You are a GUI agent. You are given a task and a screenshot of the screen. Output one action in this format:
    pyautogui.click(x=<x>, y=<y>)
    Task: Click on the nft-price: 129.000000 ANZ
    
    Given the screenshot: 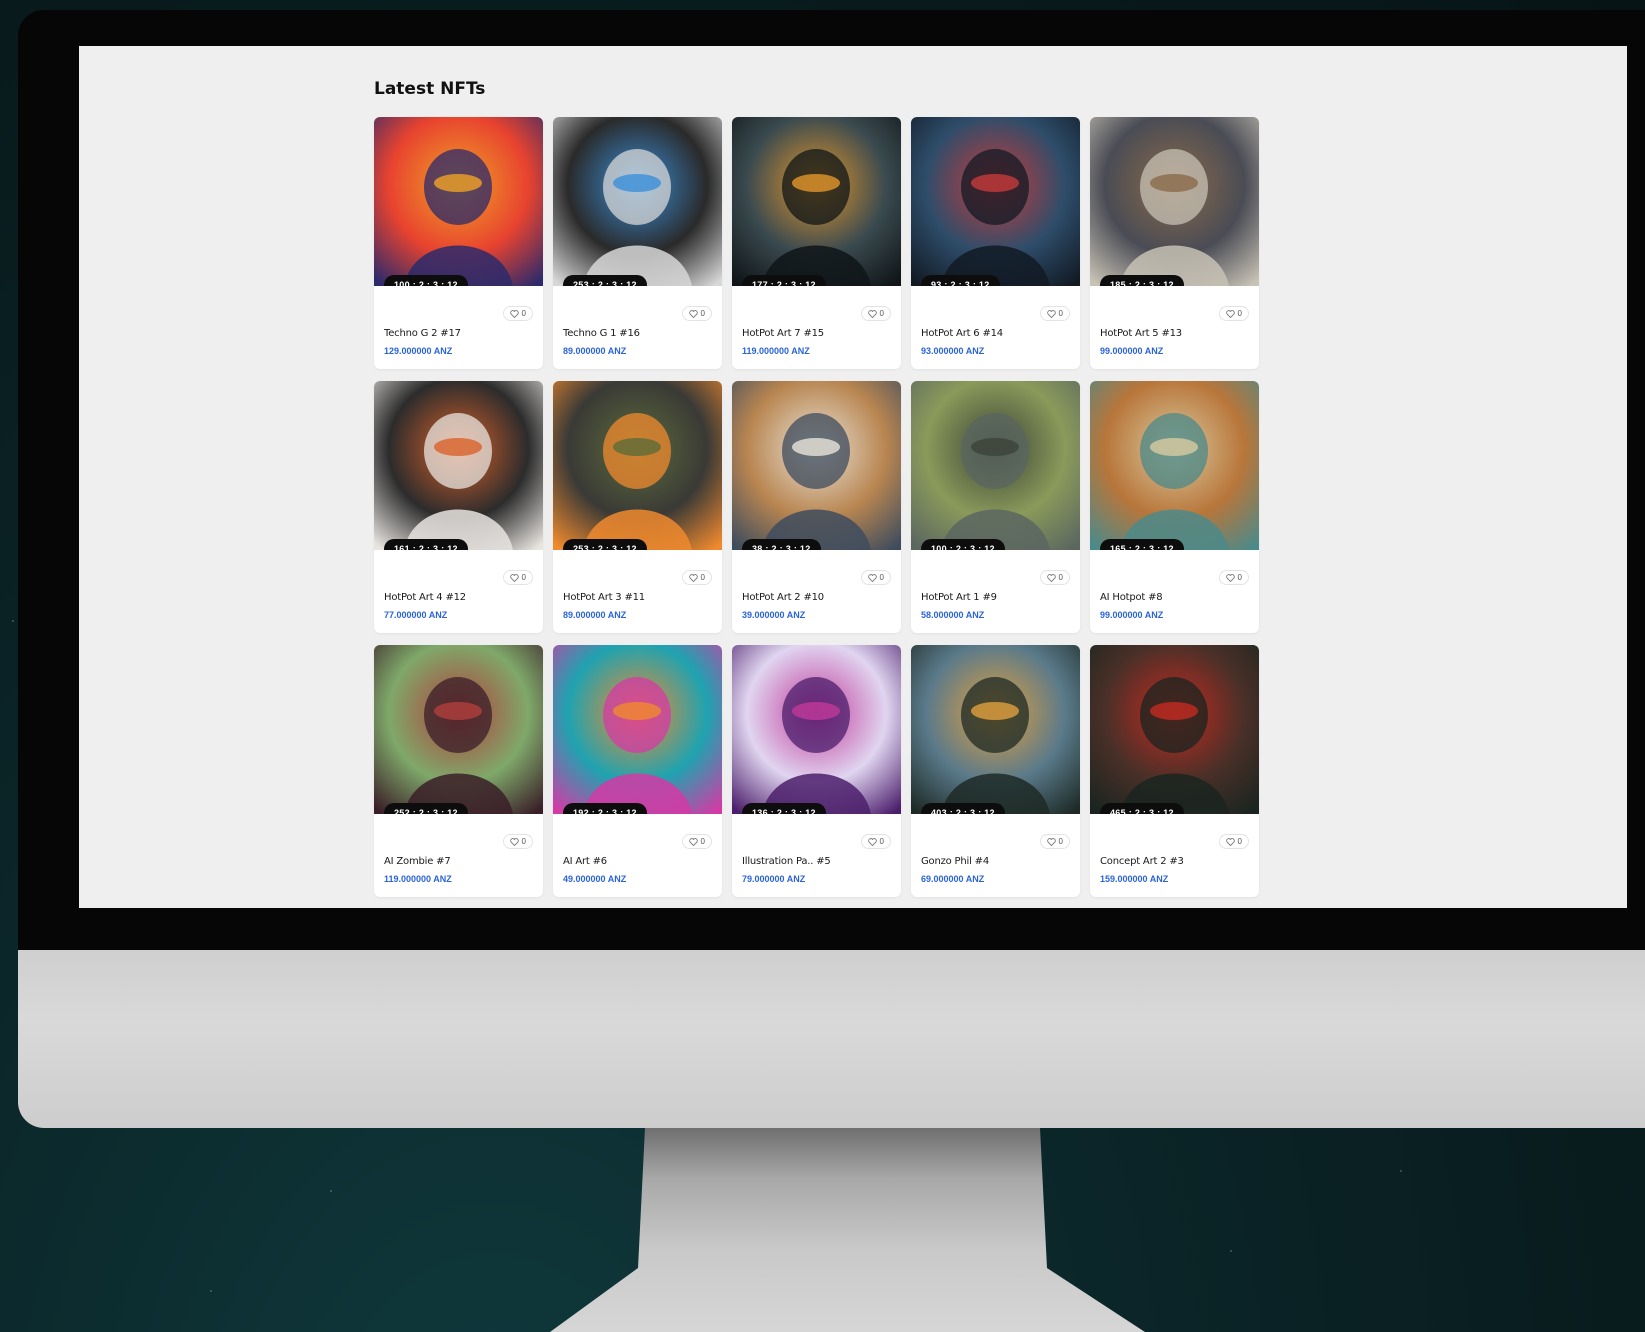 What is the action you would take?
    pyautogui.click(x=418, y=351)
    